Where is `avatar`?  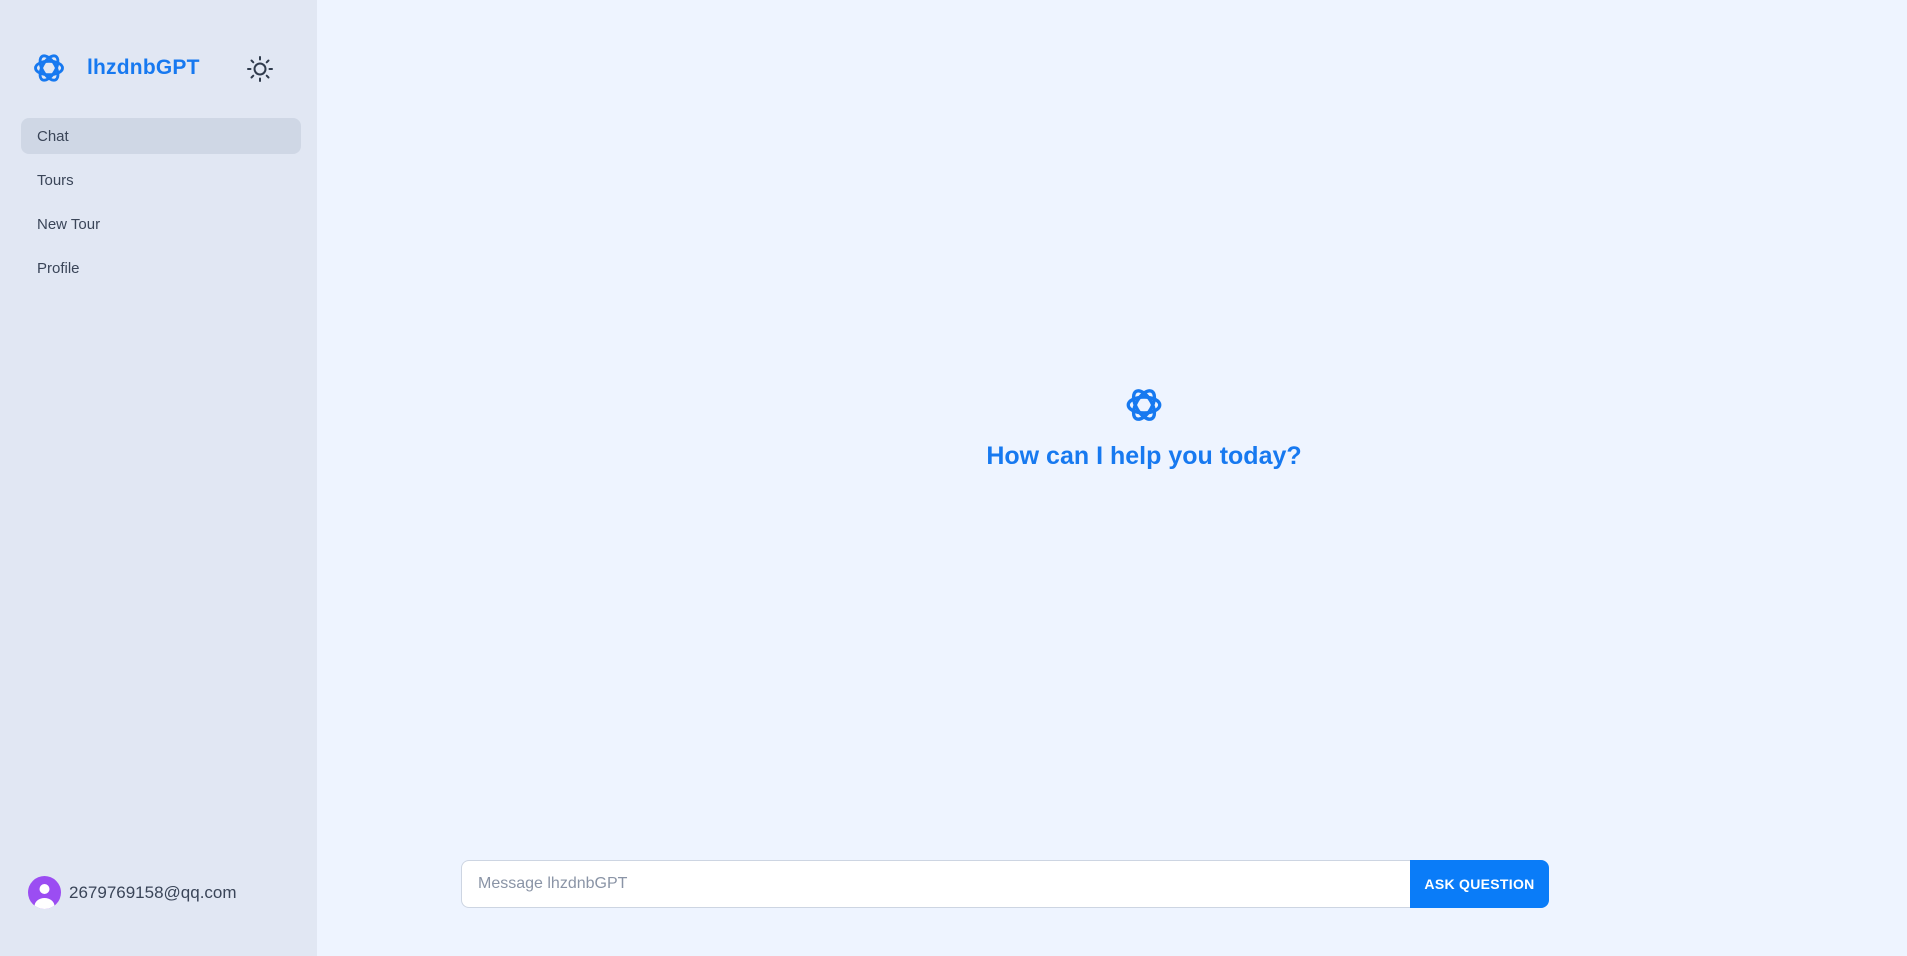
avatar is located at coordinates (44, 892).